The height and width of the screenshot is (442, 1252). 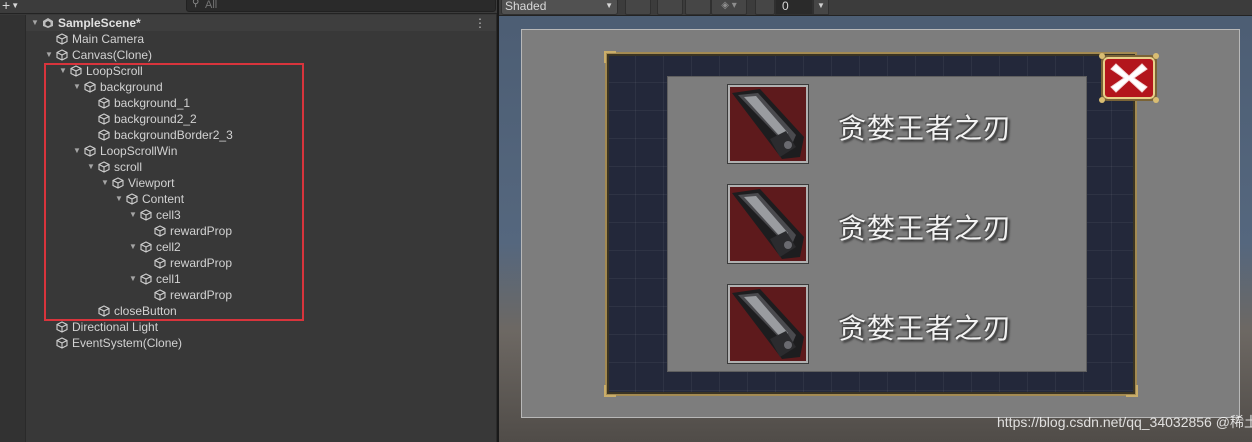 I want to click on hierarchy-row: Main Camera, so click(x=261, y=39).